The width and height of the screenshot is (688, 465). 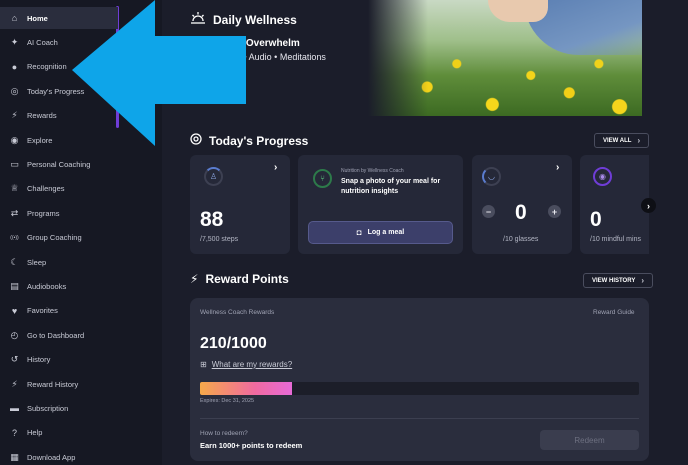 I want to click on divider, so click(x=419, y=418).